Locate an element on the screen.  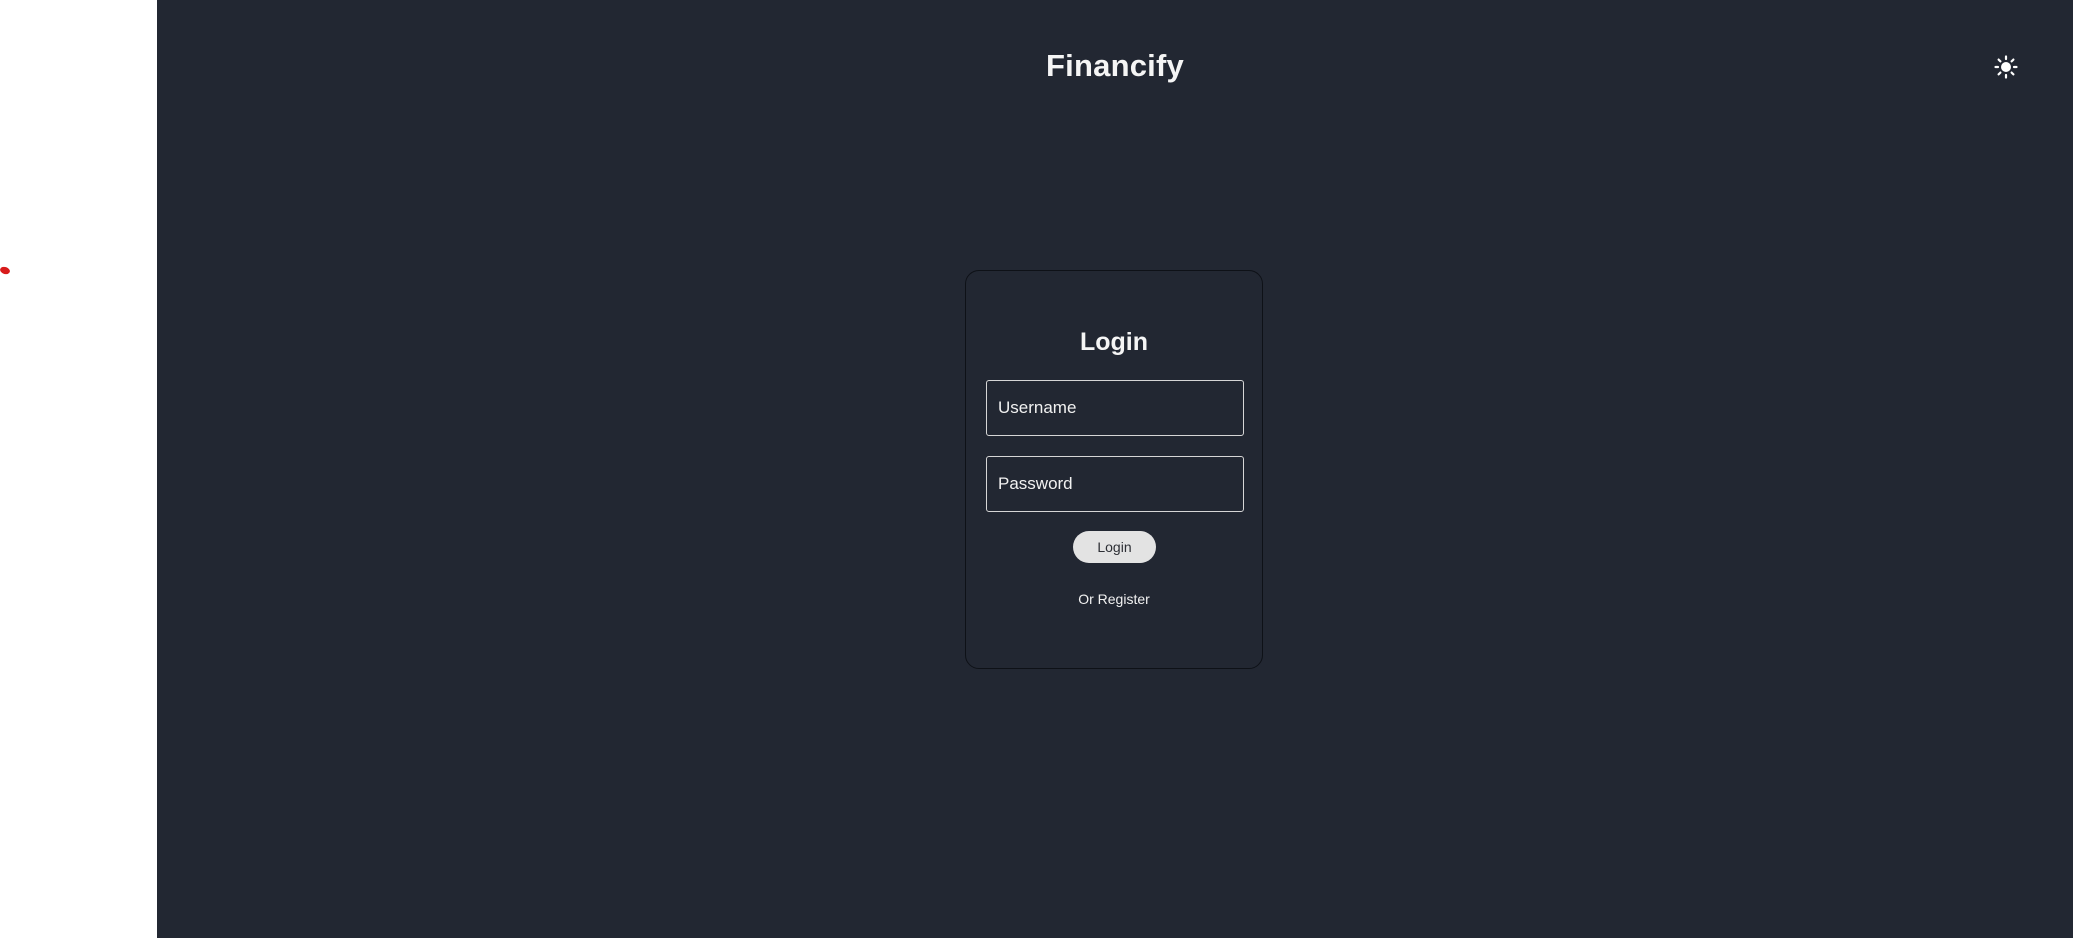
app-title: Financify is located at coordinates (1115, 65).